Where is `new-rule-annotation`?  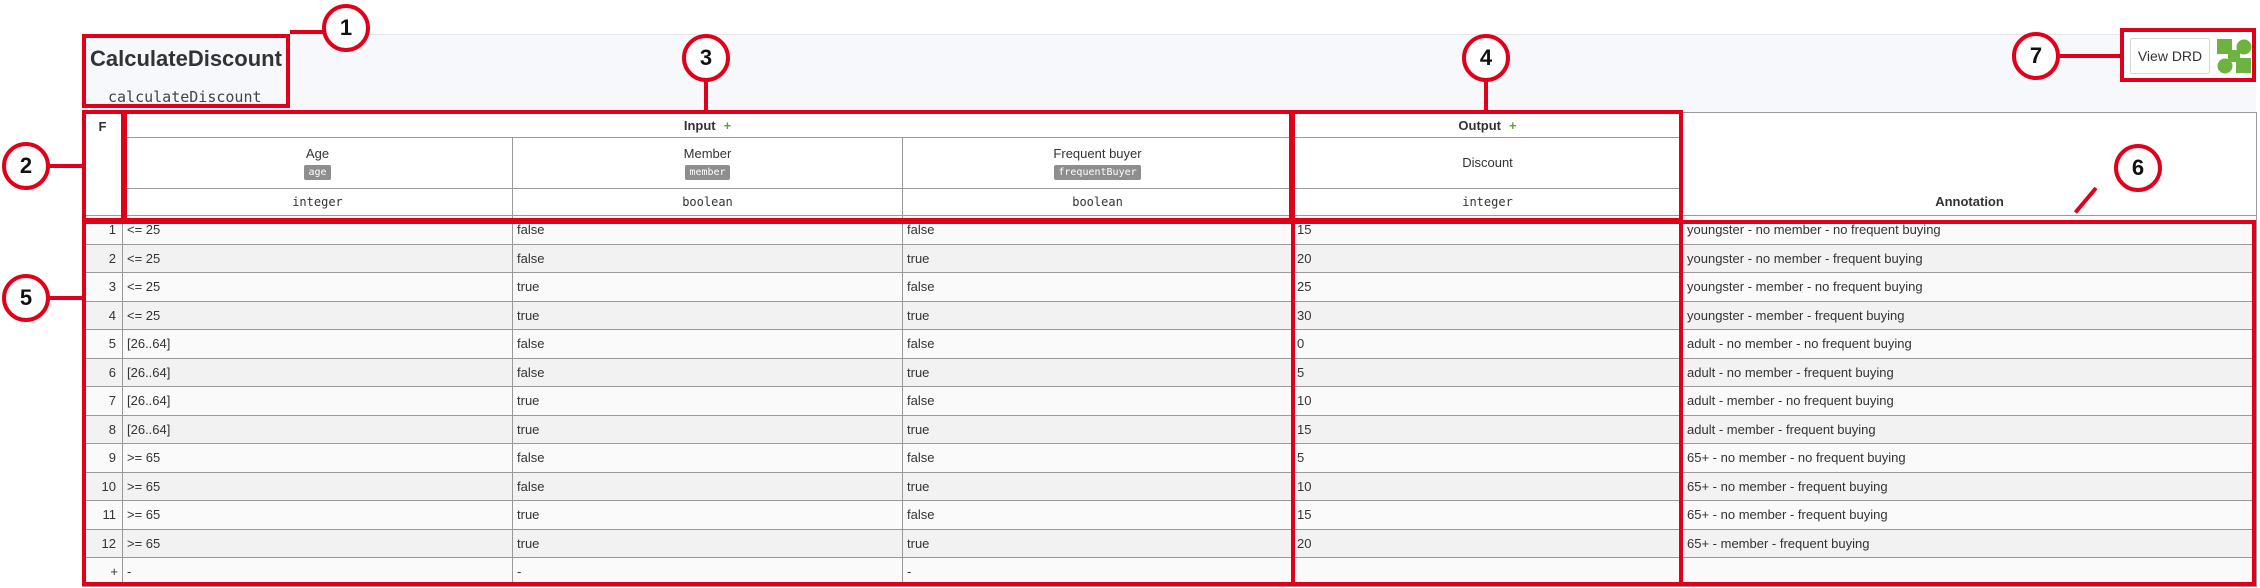 new-rule-annotation is located at coordinates (1970, 572).